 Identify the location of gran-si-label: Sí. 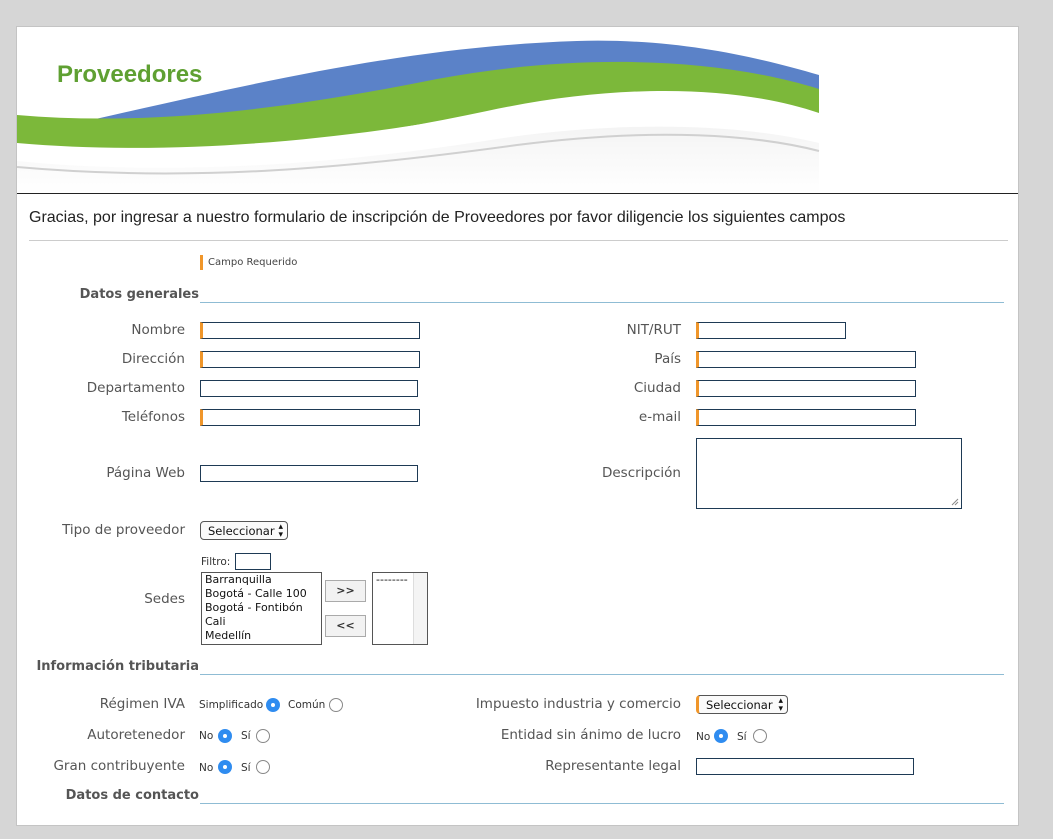
(246, 768).